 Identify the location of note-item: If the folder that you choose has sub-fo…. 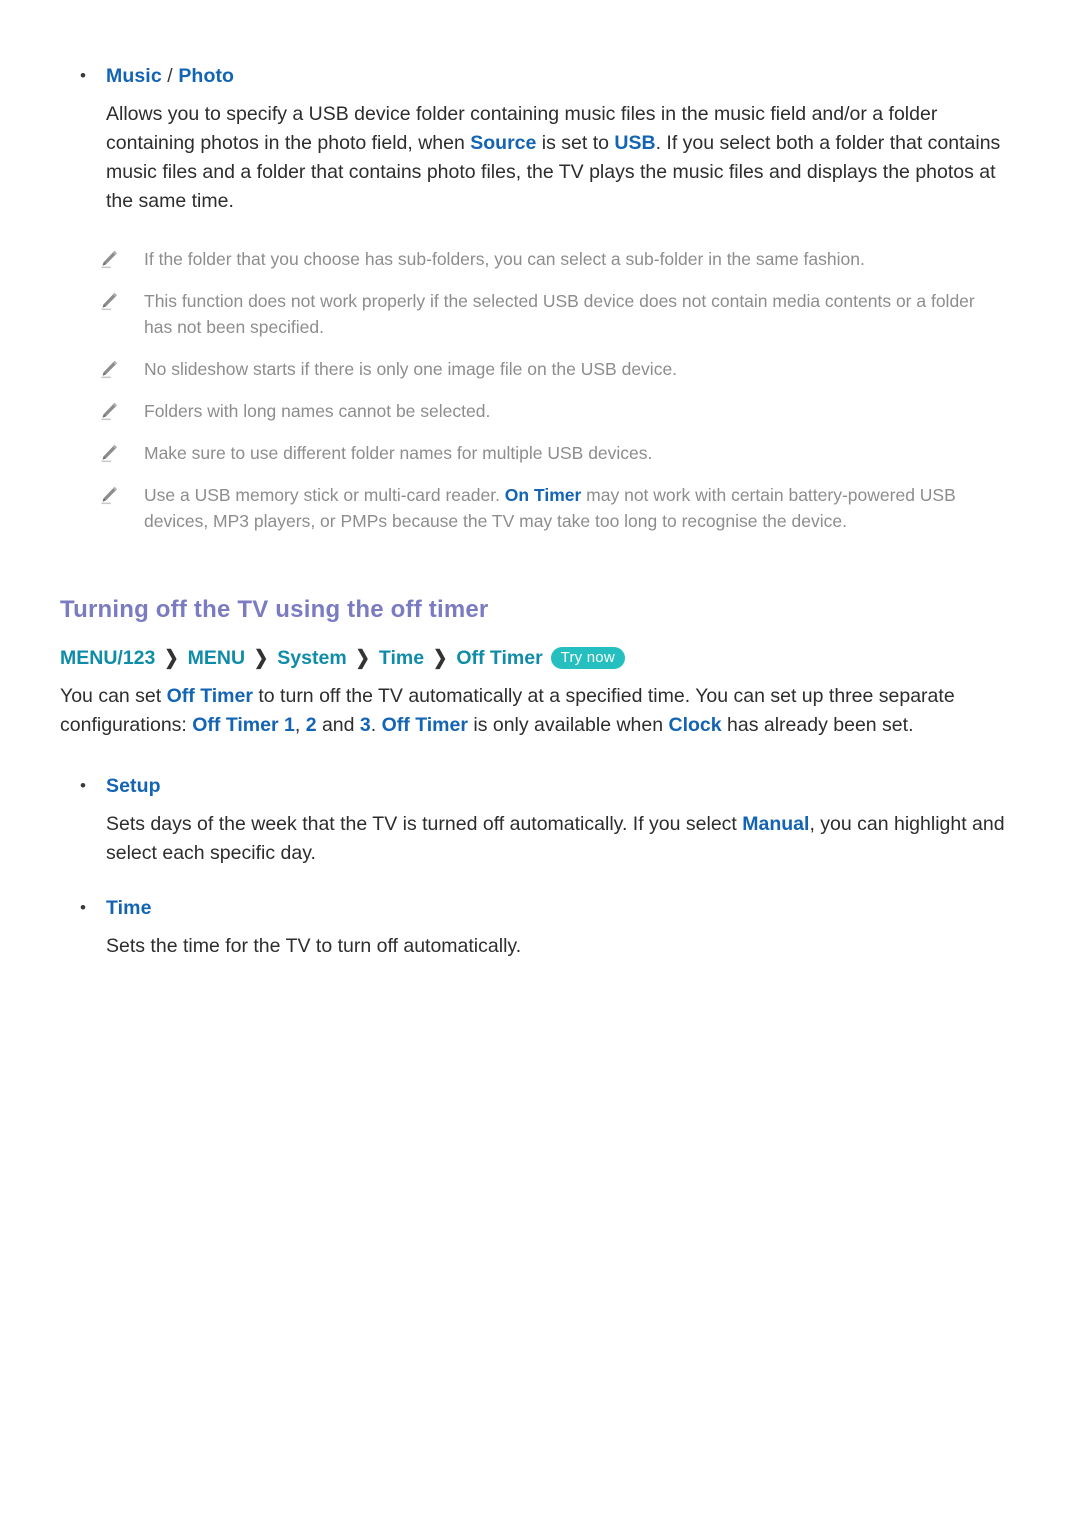
(540, 259).